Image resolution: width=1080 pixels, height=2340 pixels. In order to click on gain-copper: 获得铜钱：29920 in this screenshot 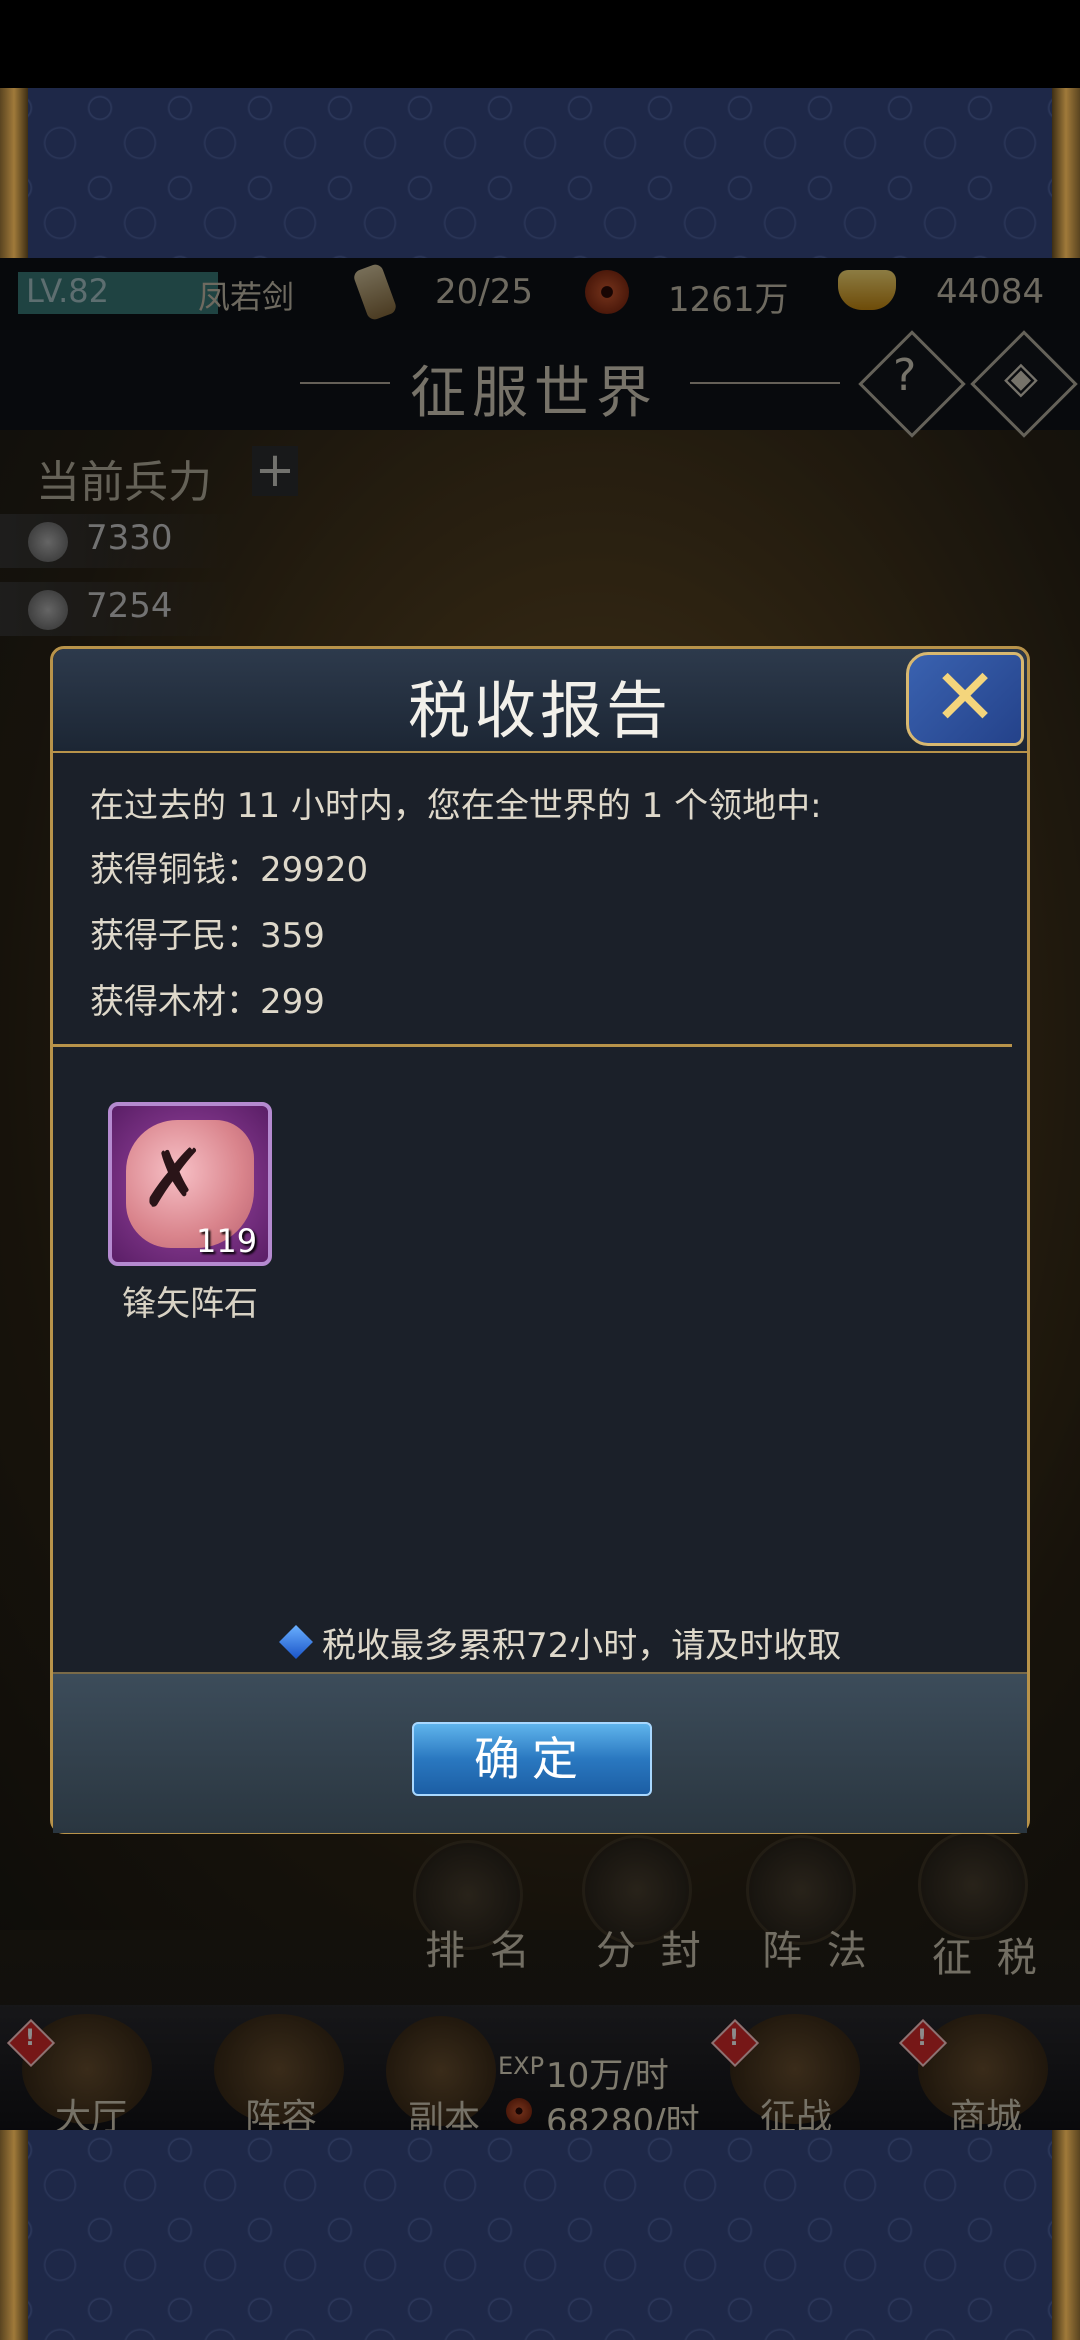, I will do `click(229, 870)`.